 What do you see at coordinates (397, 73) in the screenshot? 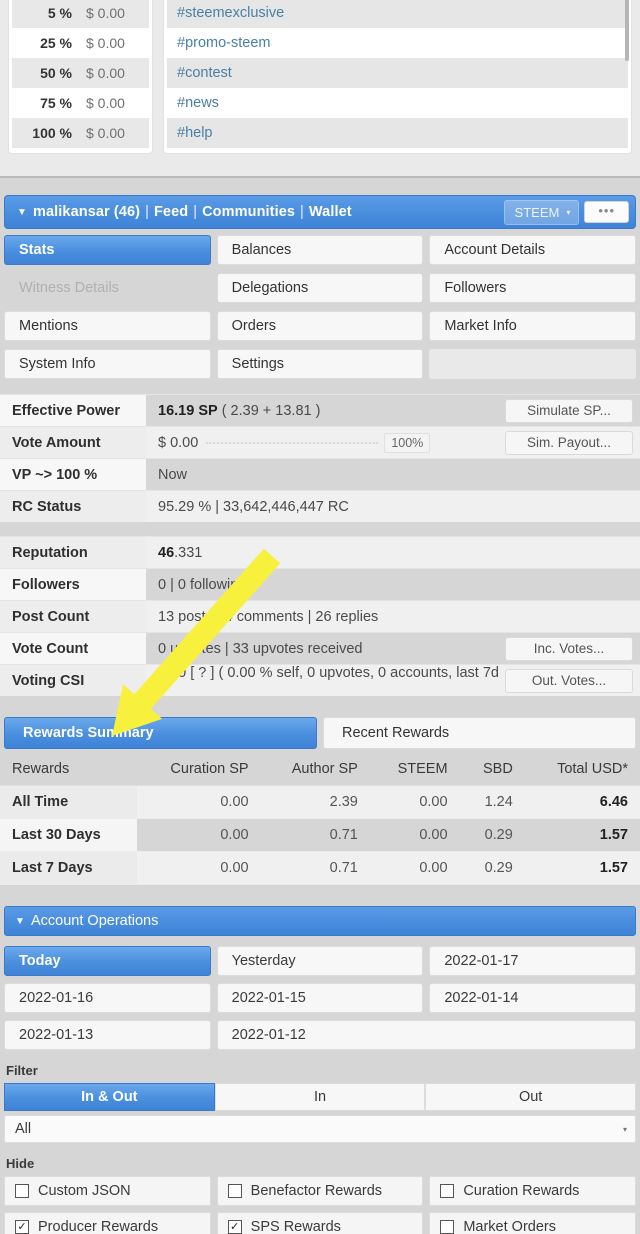
I see `tag-list-item: #contest` at bounding box center [397, 73].